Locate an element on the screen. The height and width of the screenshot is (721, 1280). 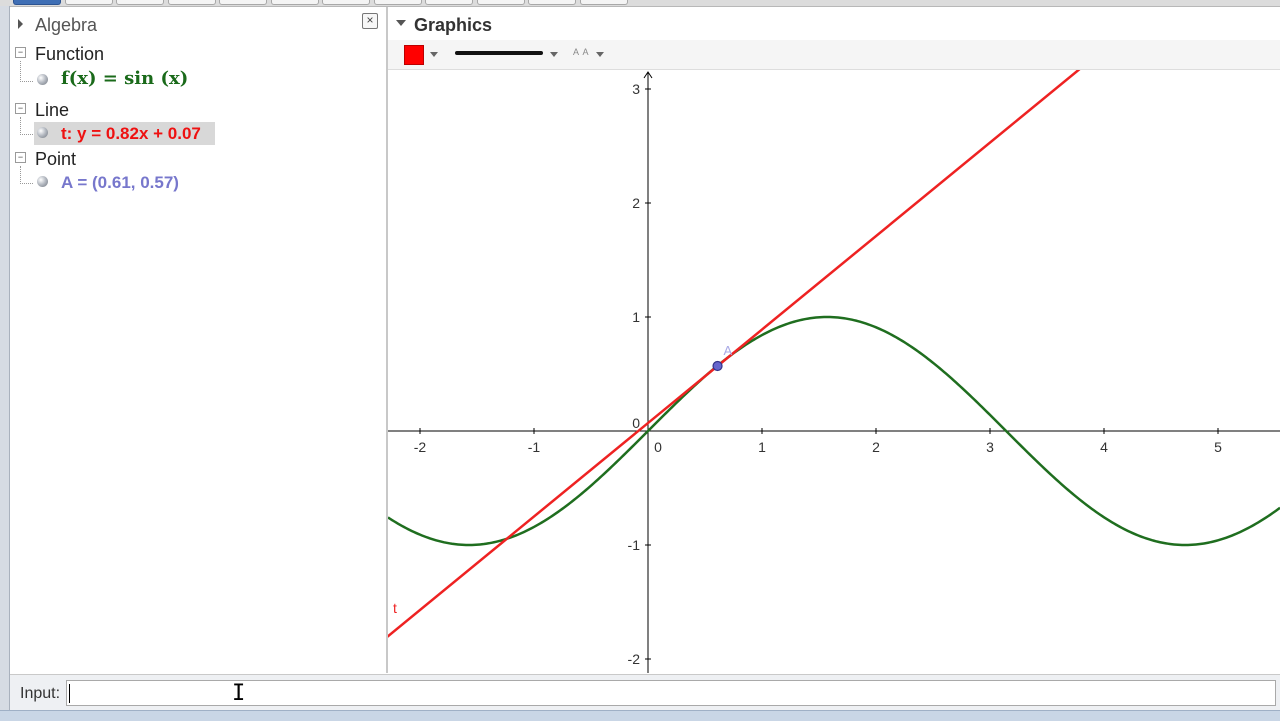
category-point: Point is located at coordinates (55, 159).